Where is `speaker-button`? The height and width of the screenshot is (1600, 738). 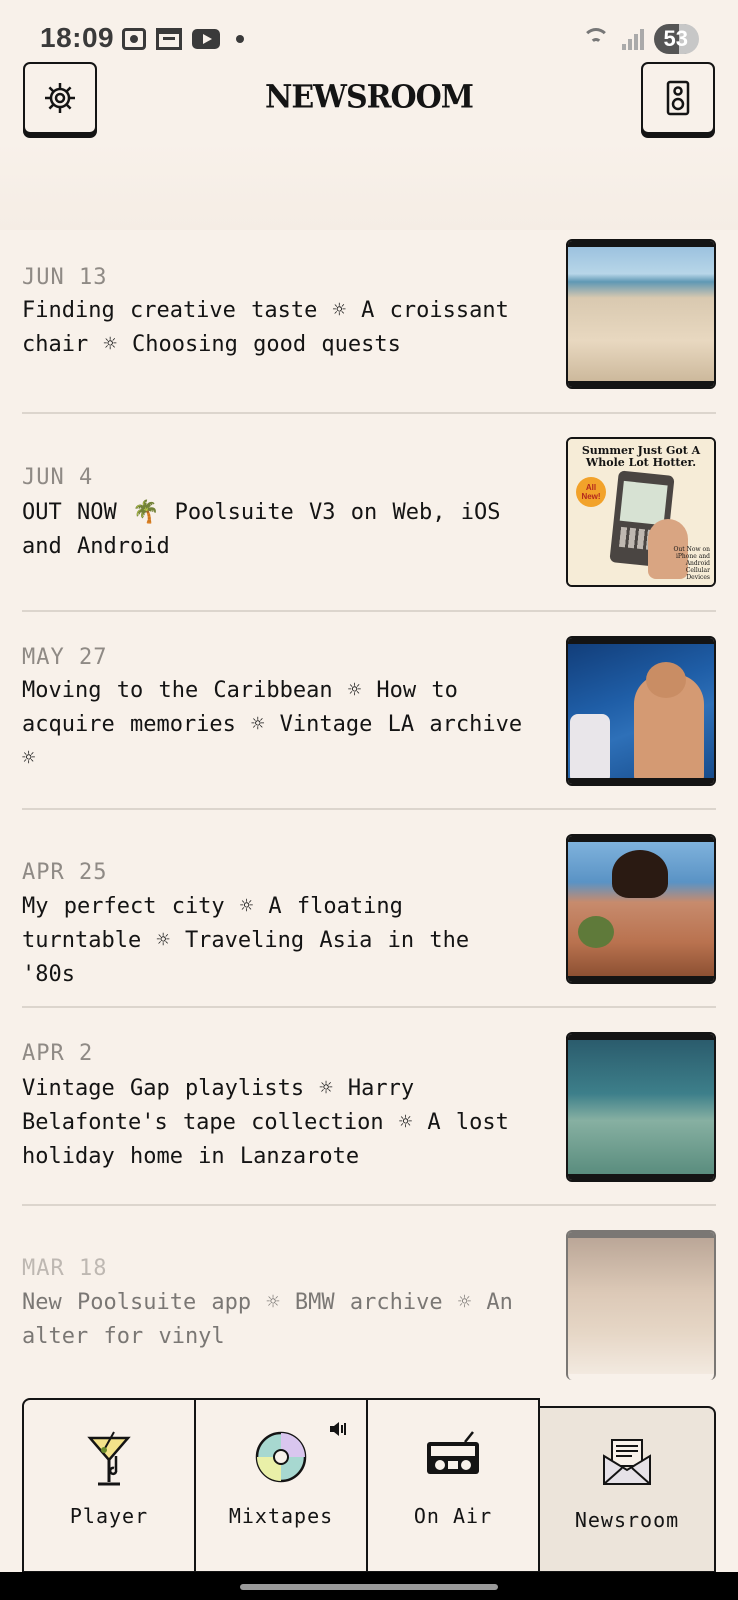
speaker-button is located at coordinates (678, 98).